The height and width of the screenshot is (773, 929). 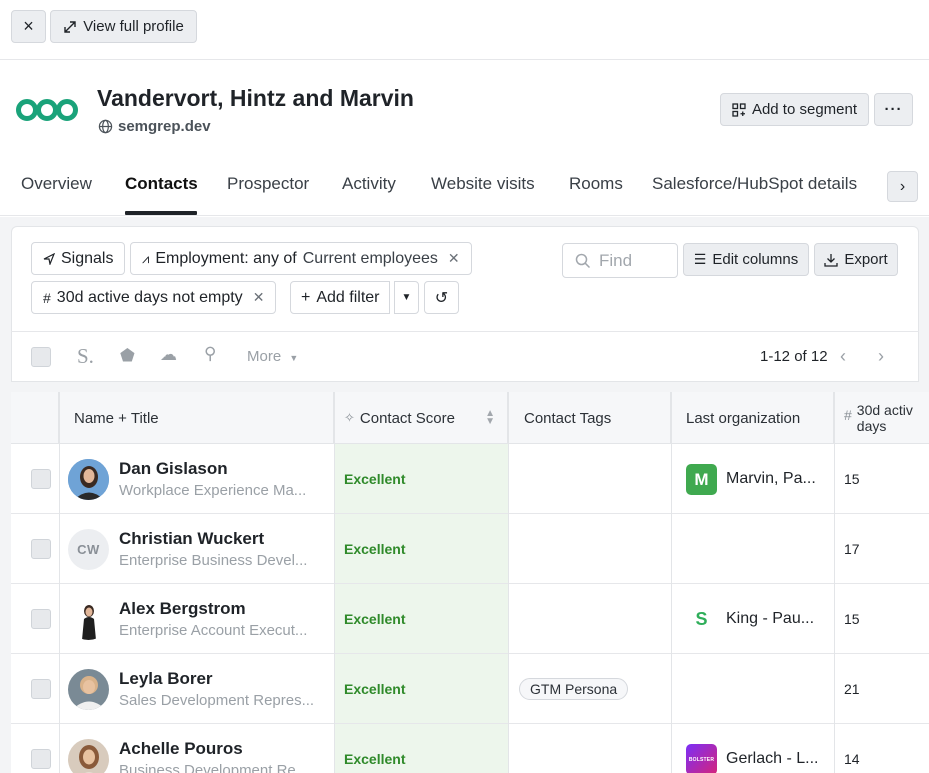 What do you see at coordinates (893, 109) in the screenshot?
I see `more-actions-button: ···` at bounding box center [893, 109].